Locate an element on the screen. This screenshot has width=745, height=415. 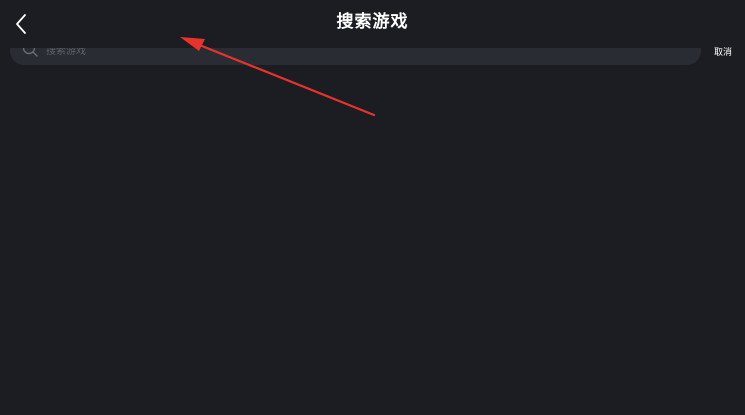
page-title: 搜索游戏 is located at coordinates (372, 22).